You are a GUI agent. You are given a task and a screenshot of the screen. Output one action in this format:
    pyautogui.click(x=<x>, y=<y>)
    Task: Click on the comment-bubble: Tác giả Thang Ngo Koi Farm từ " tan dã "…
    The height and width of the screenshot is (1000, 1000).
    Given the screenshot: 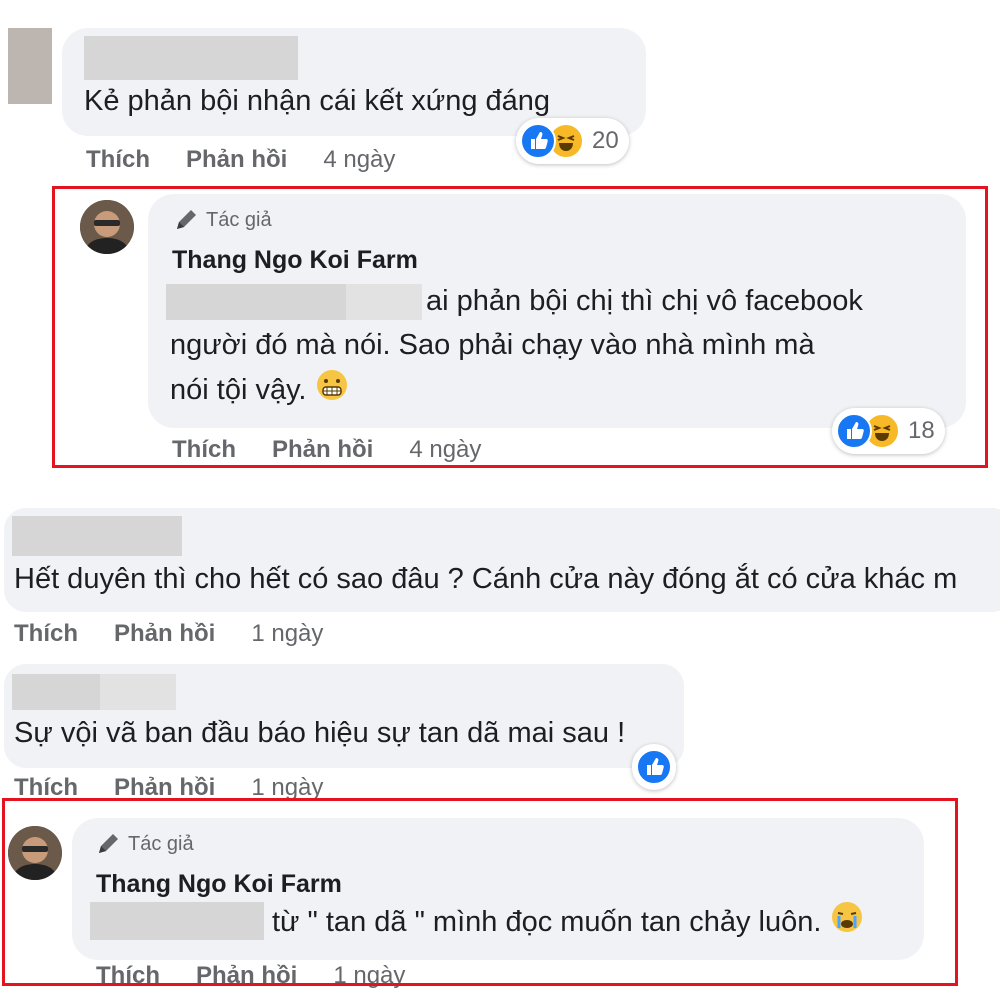 What is the action you would take?
    pyautogui.click(x=498, y=889)
    